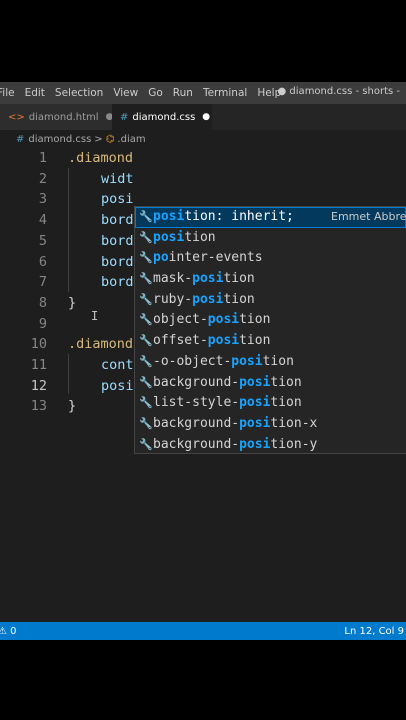 This screenshot has height=720, width=406. Describe the element at coordinates (95, 316) in the screenshot. I see `i-beam-cursor-icon: I` at that location.